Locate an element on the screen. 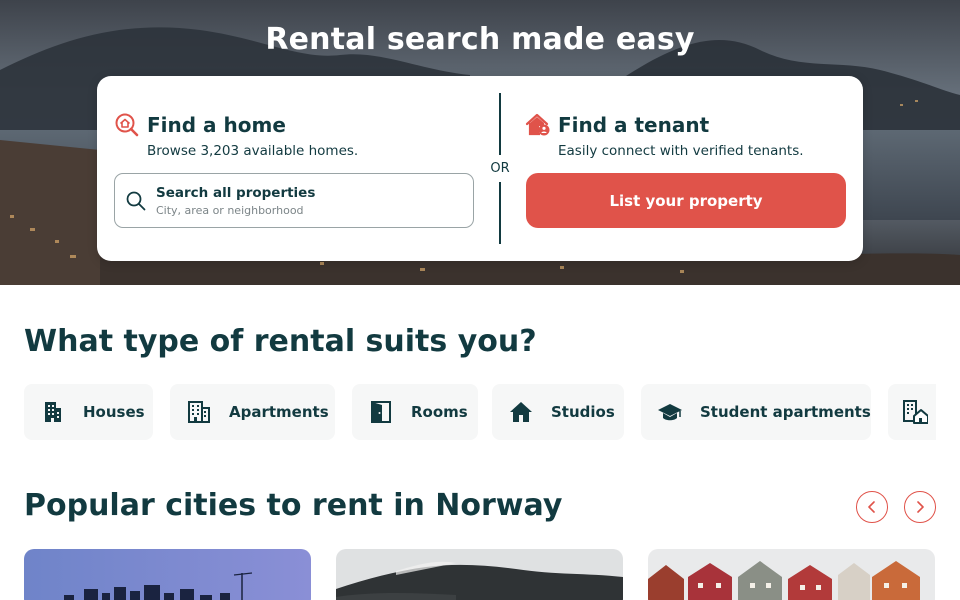  rental-type-apartments: Apartments is located at coordinates (252, 412).